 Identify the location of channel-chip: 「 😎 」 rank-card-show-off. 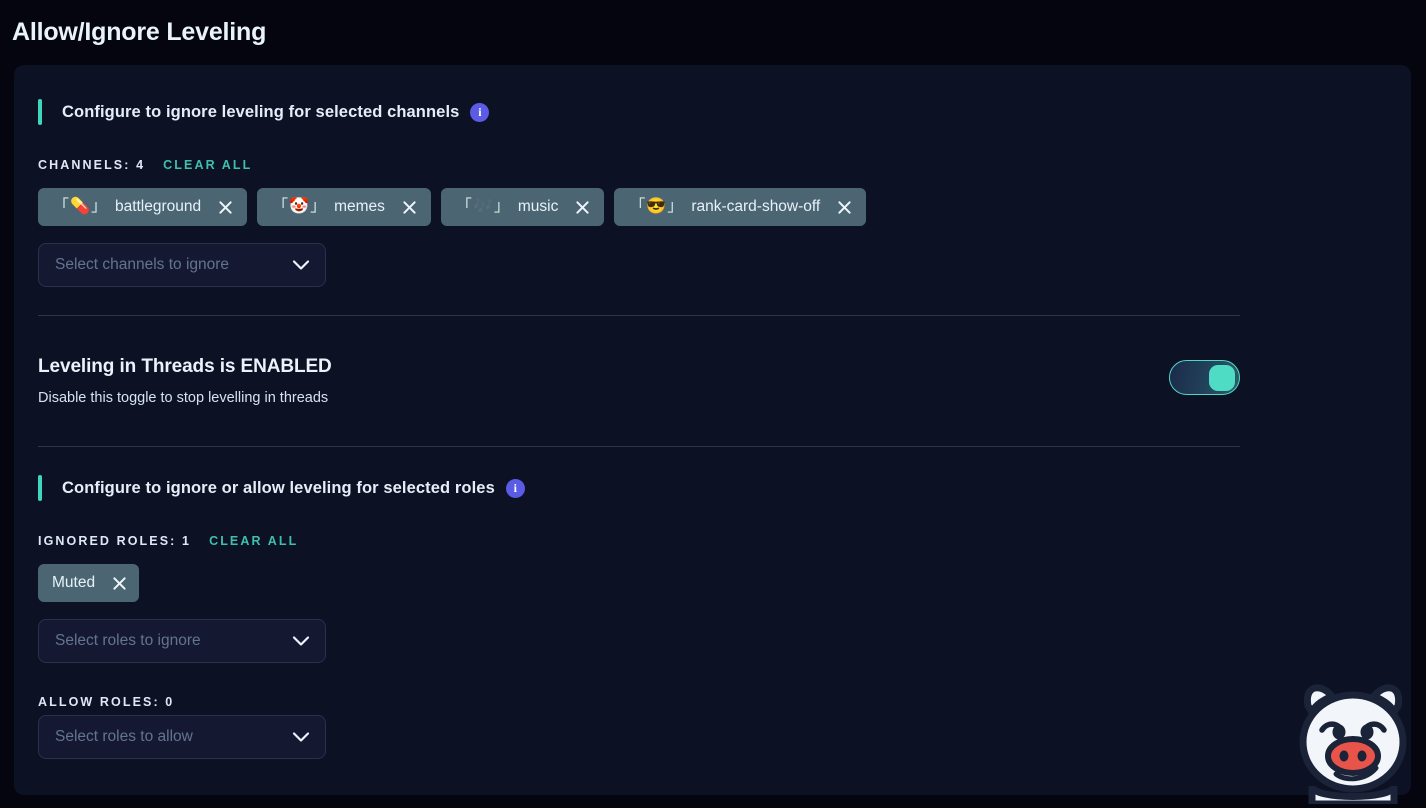
(740, 207).